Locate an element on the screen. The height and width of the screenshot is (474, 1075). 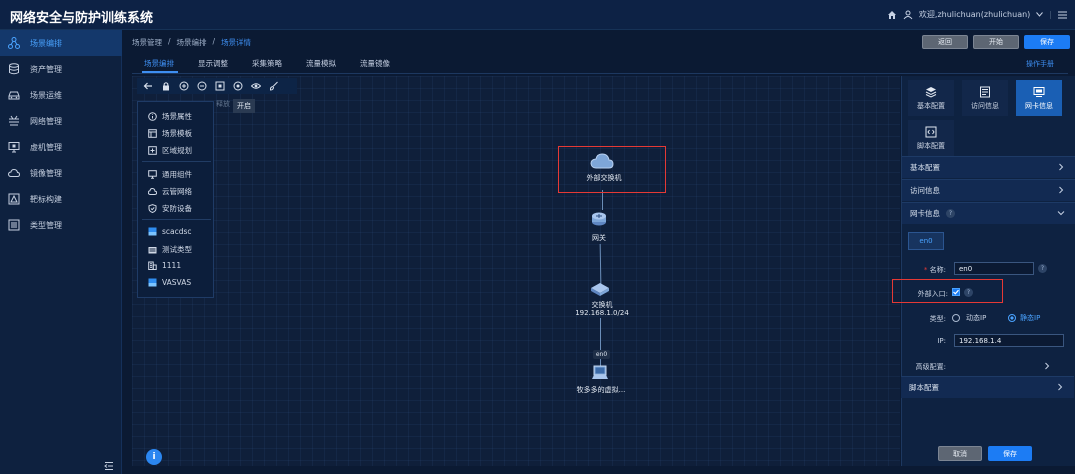
sidebar-item-assets: 资产管理 is located at coordinates (61, 69).